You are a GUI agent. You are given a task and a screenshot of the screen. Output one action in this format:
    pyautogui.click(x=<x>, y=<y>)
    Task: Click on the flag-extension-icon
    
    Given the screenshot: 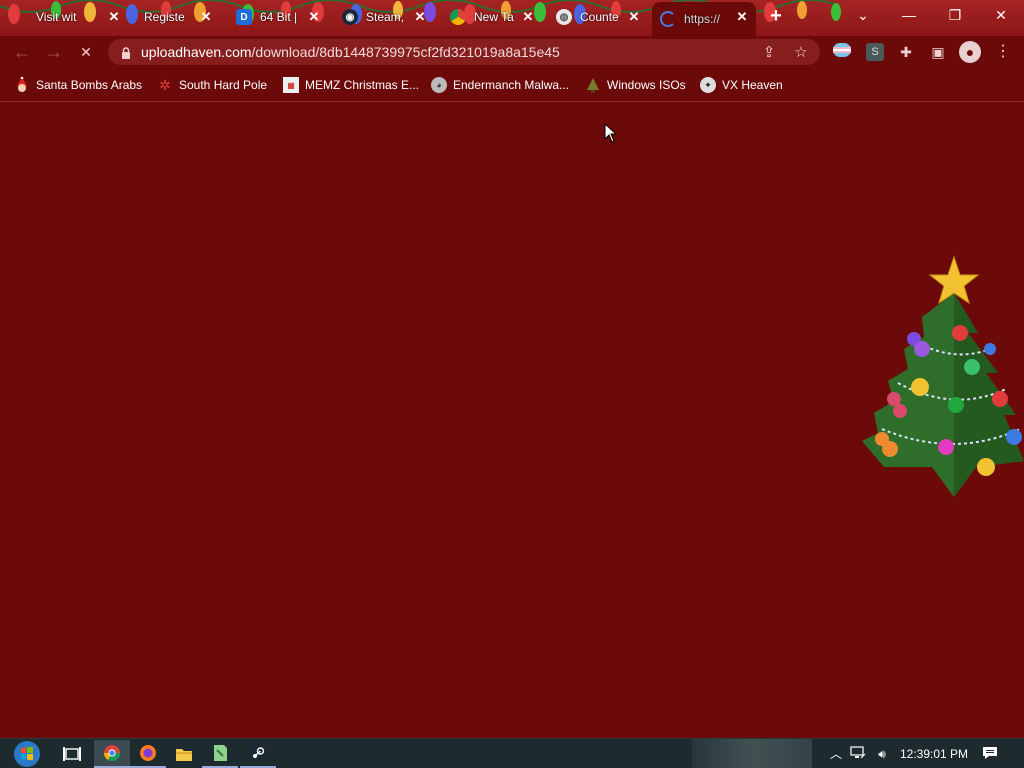 What is the action you would take?
    pyautogui.click(x=842, y=52)
    